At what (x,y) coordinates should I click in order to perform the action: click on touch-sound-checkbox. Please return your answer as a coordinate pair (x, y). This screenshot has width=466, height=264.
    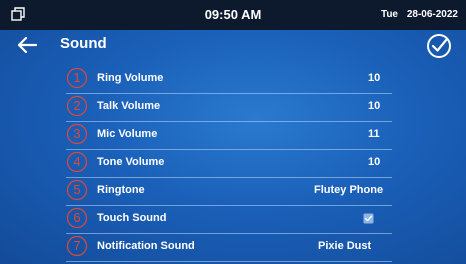
    Looking at the image, I should click on (368, 218).